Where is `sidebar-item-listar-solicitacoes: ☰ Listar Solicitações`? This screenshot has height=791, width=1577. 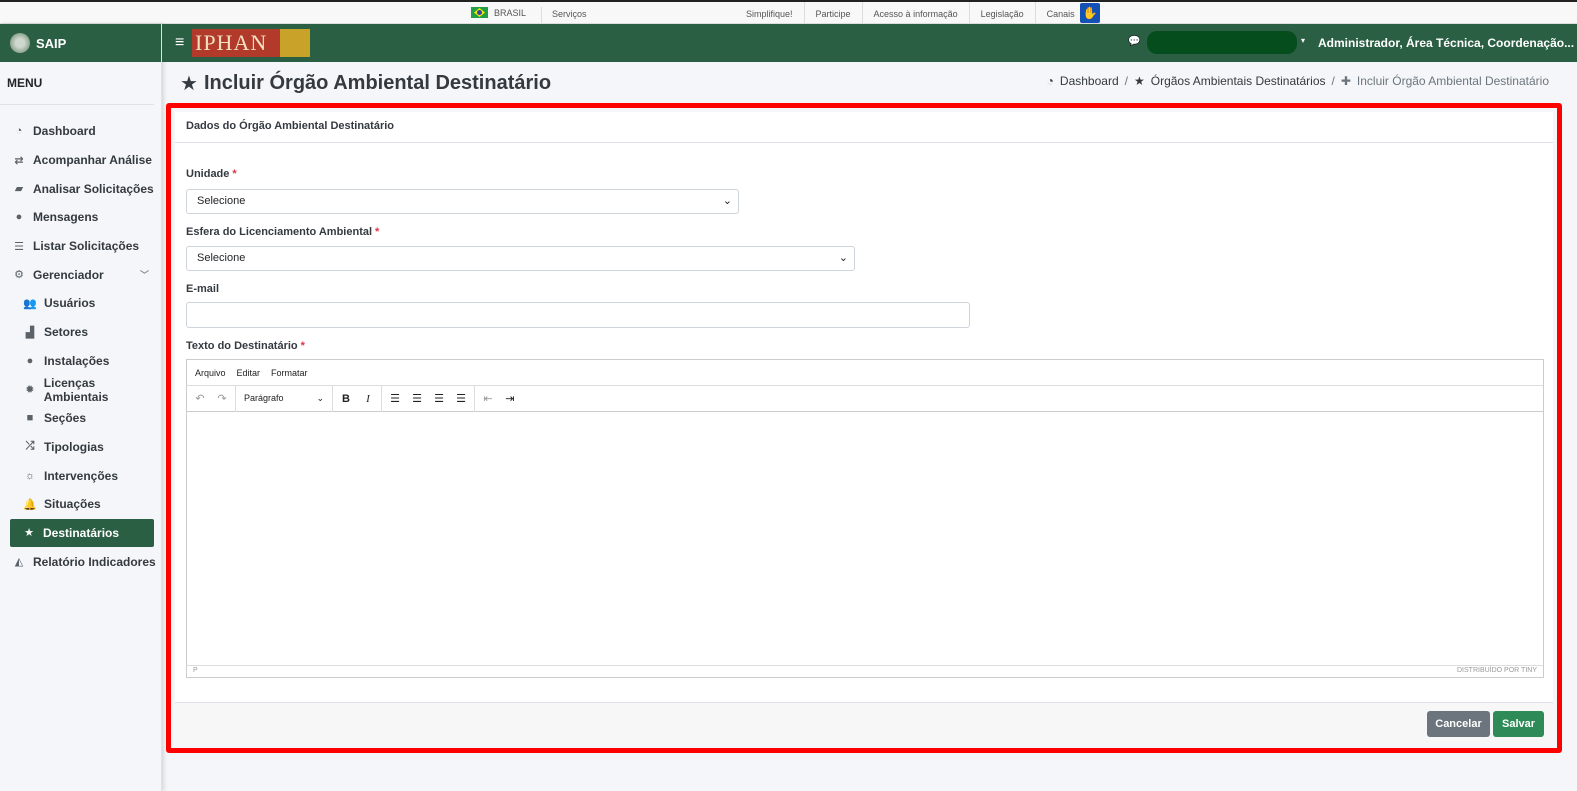
sidebar-item-listar-solicitacoes: ☰ Listar Solicitações is located at coordinates (80, 246).